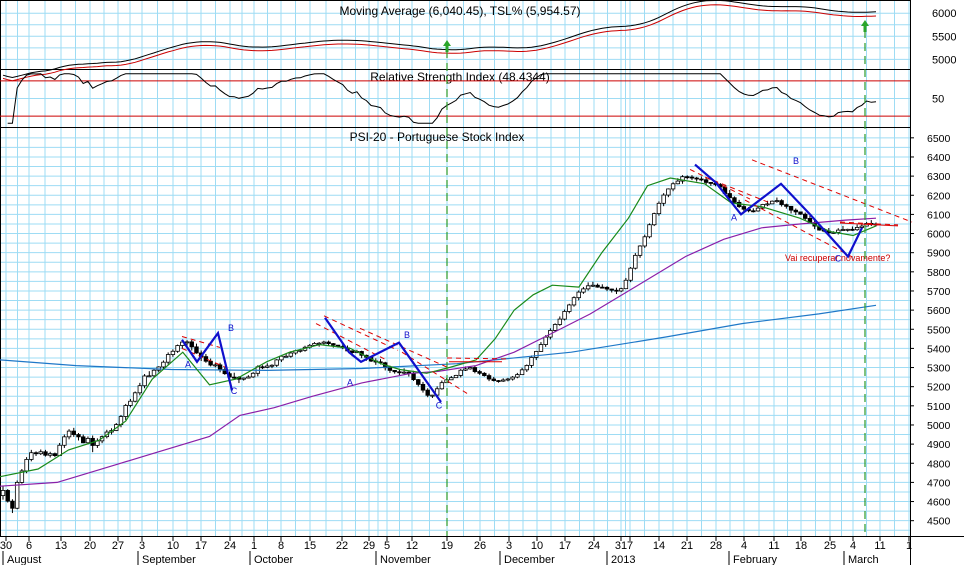  What do you see at coordinates (939, 139) in the screenshot?
I see `price-y-tick-label: 6500` at bounding box center [939, 139].